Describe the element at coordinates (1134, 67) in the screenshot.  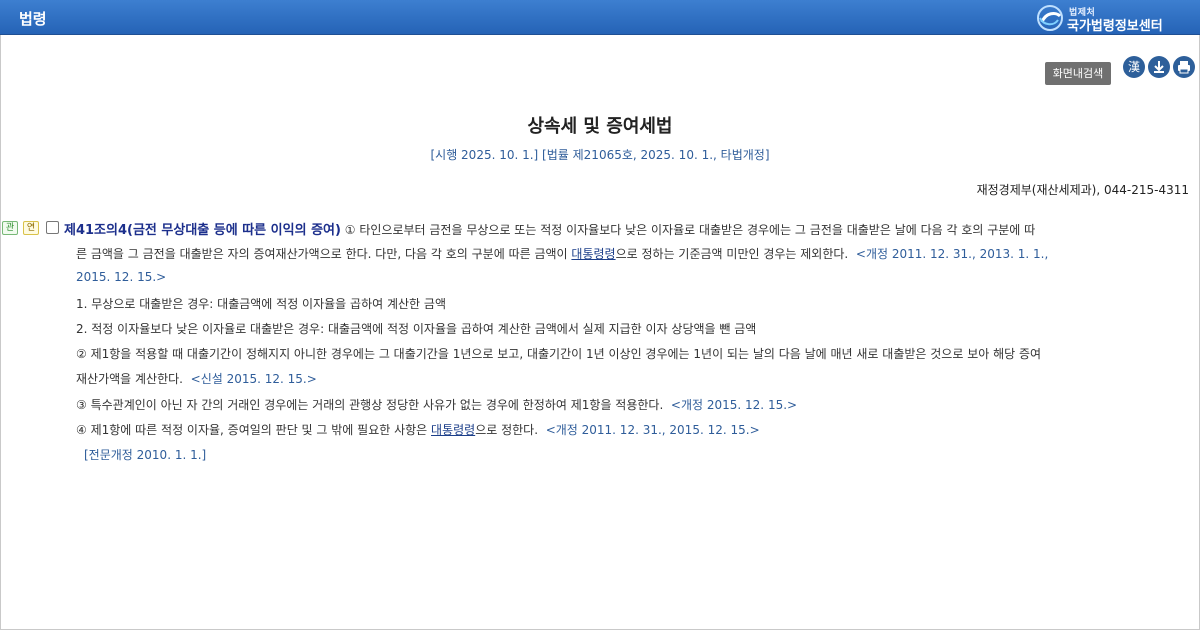
I see `hanja-icon: 漢` at that location.